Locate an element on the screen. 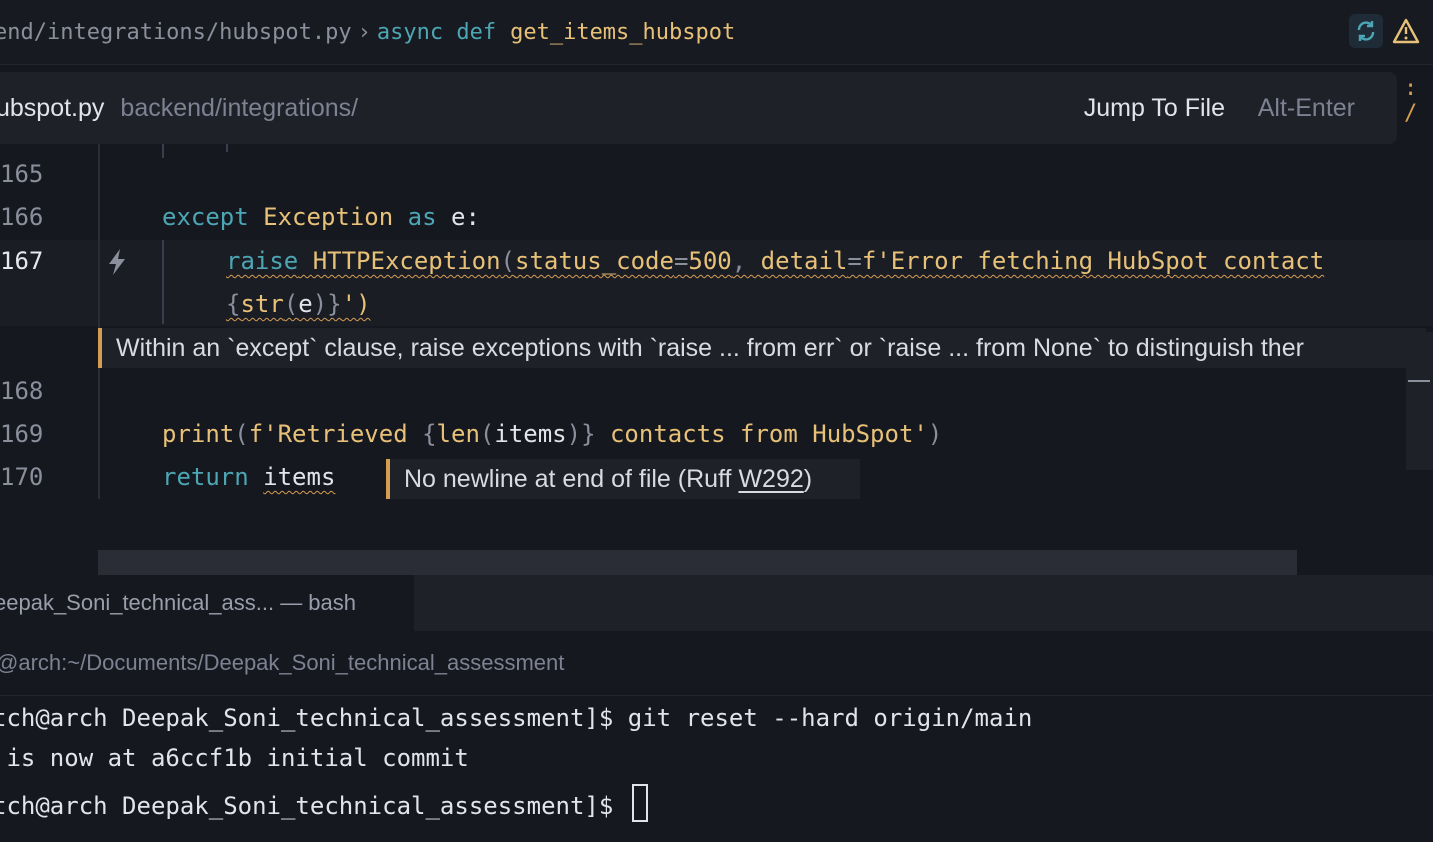 This screenshot has width=1433, height=842. inline-diagnostic-end: ) is located at coordinates (808, 479).